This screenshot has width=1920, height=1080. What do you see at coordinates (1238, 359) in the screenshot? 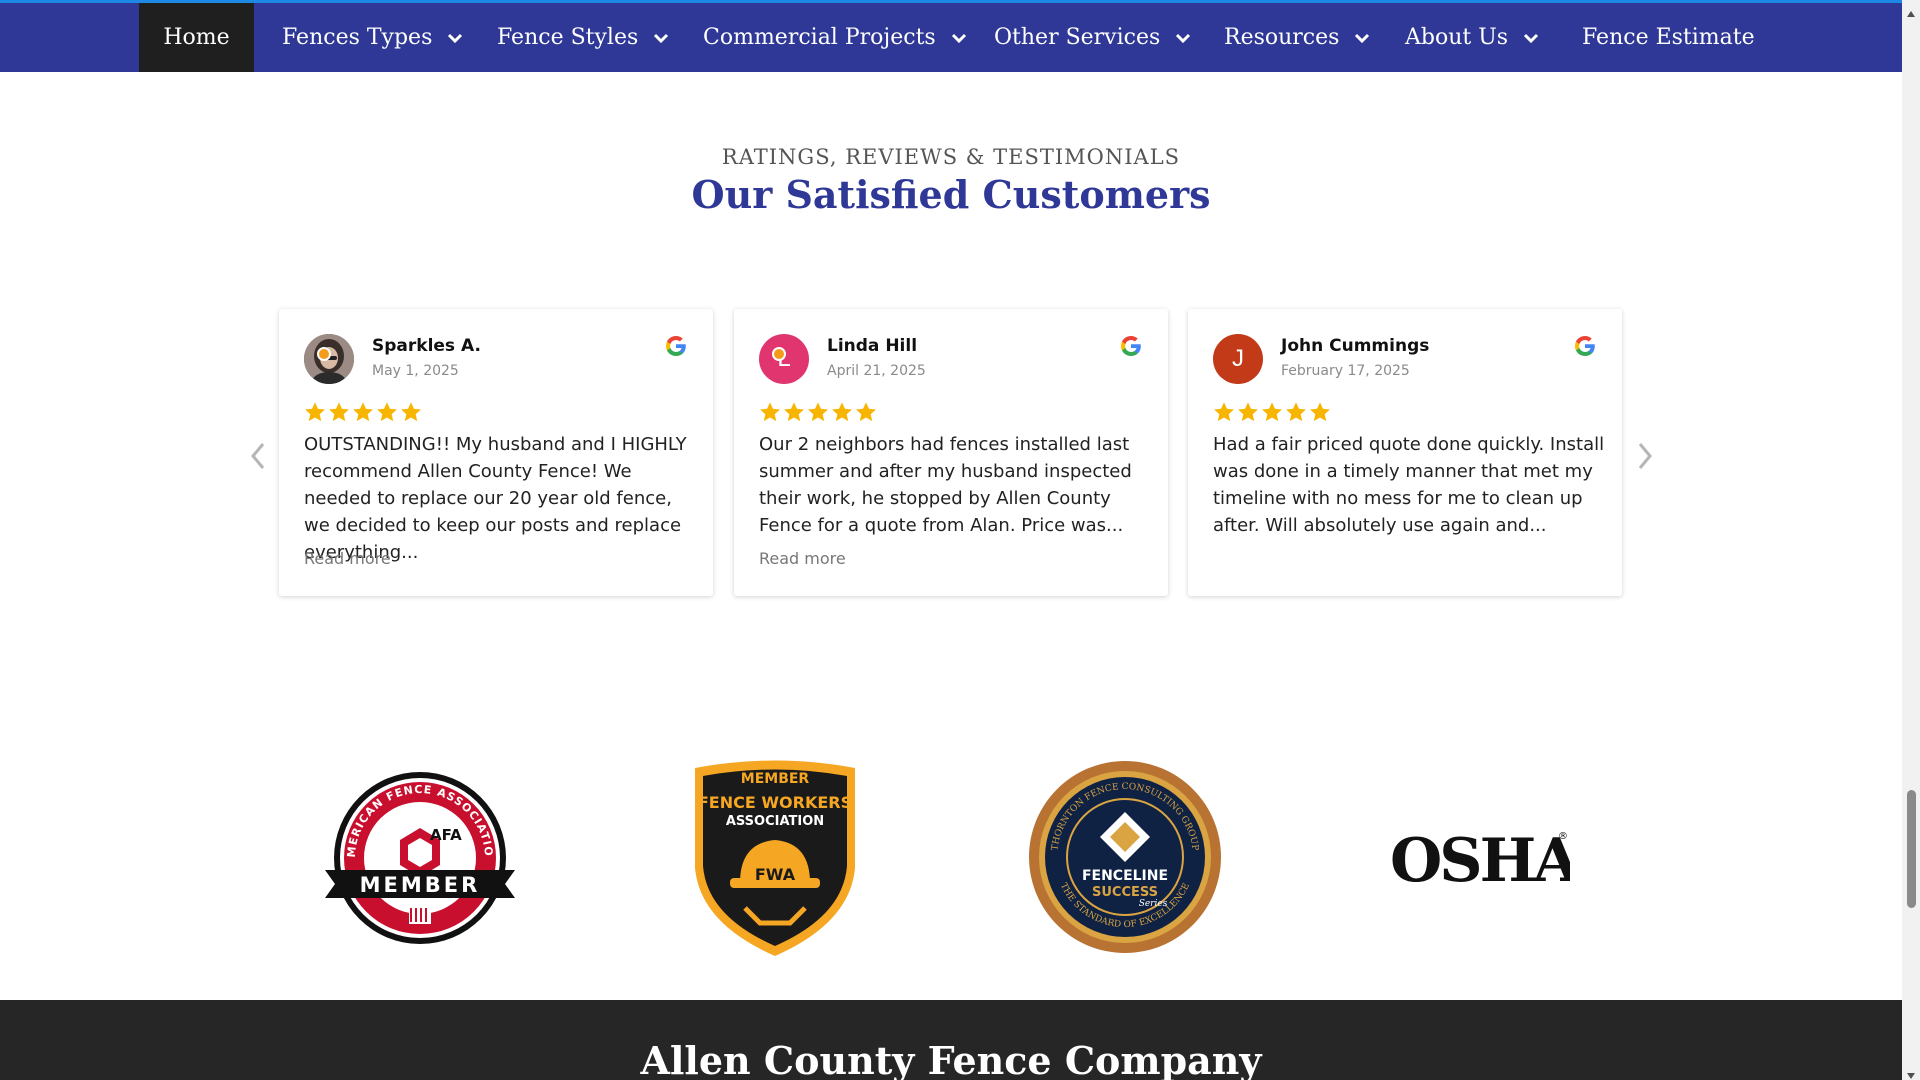
I see `avatar: J` at bounding box center [1238, 359].